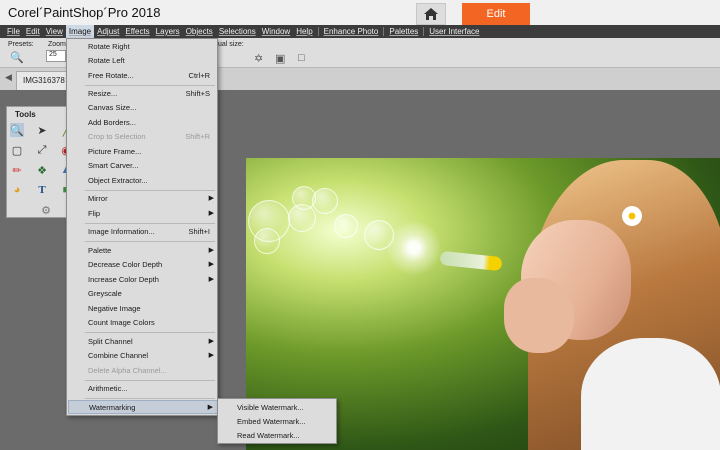  What do you see at coordinates (414, 248) in the screenshot?
I see `dandelion-seeds` at bounding box center [414, 248].